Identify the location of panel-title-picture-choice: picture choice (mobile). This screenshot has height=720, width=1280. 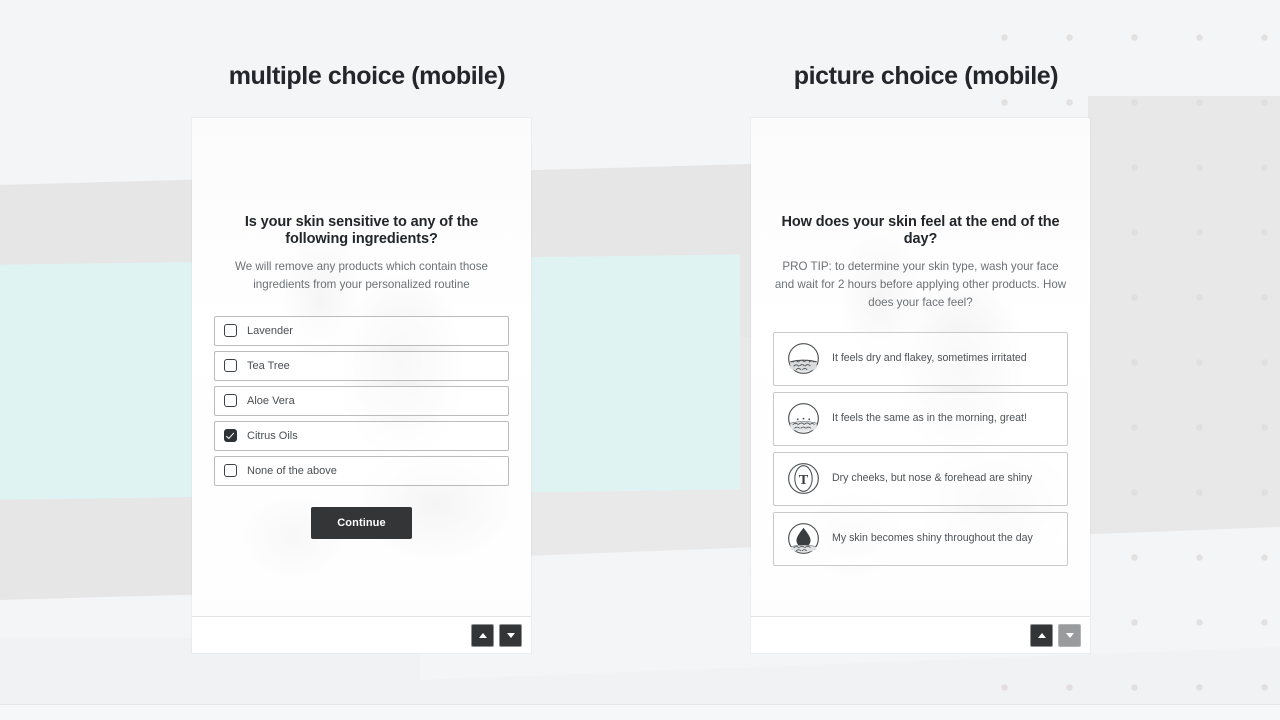
(926, 76).